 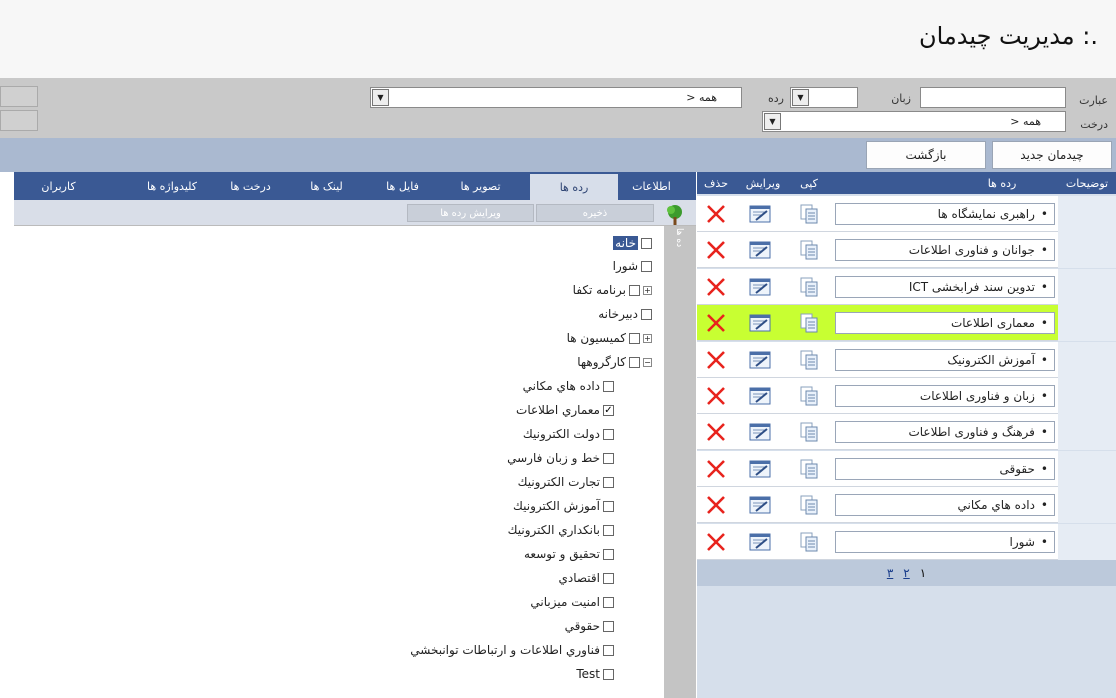 I want to click on tree-node: Test, so click(x=595, y=674).